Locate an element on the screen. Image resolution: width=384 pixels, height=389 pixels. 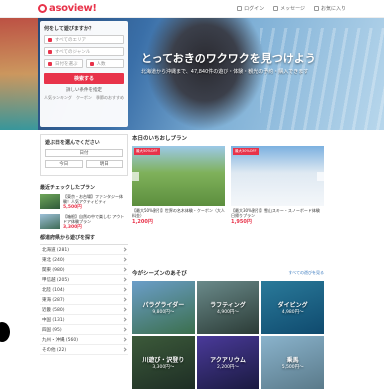
heart-icon is located at coordinates (316, 8).